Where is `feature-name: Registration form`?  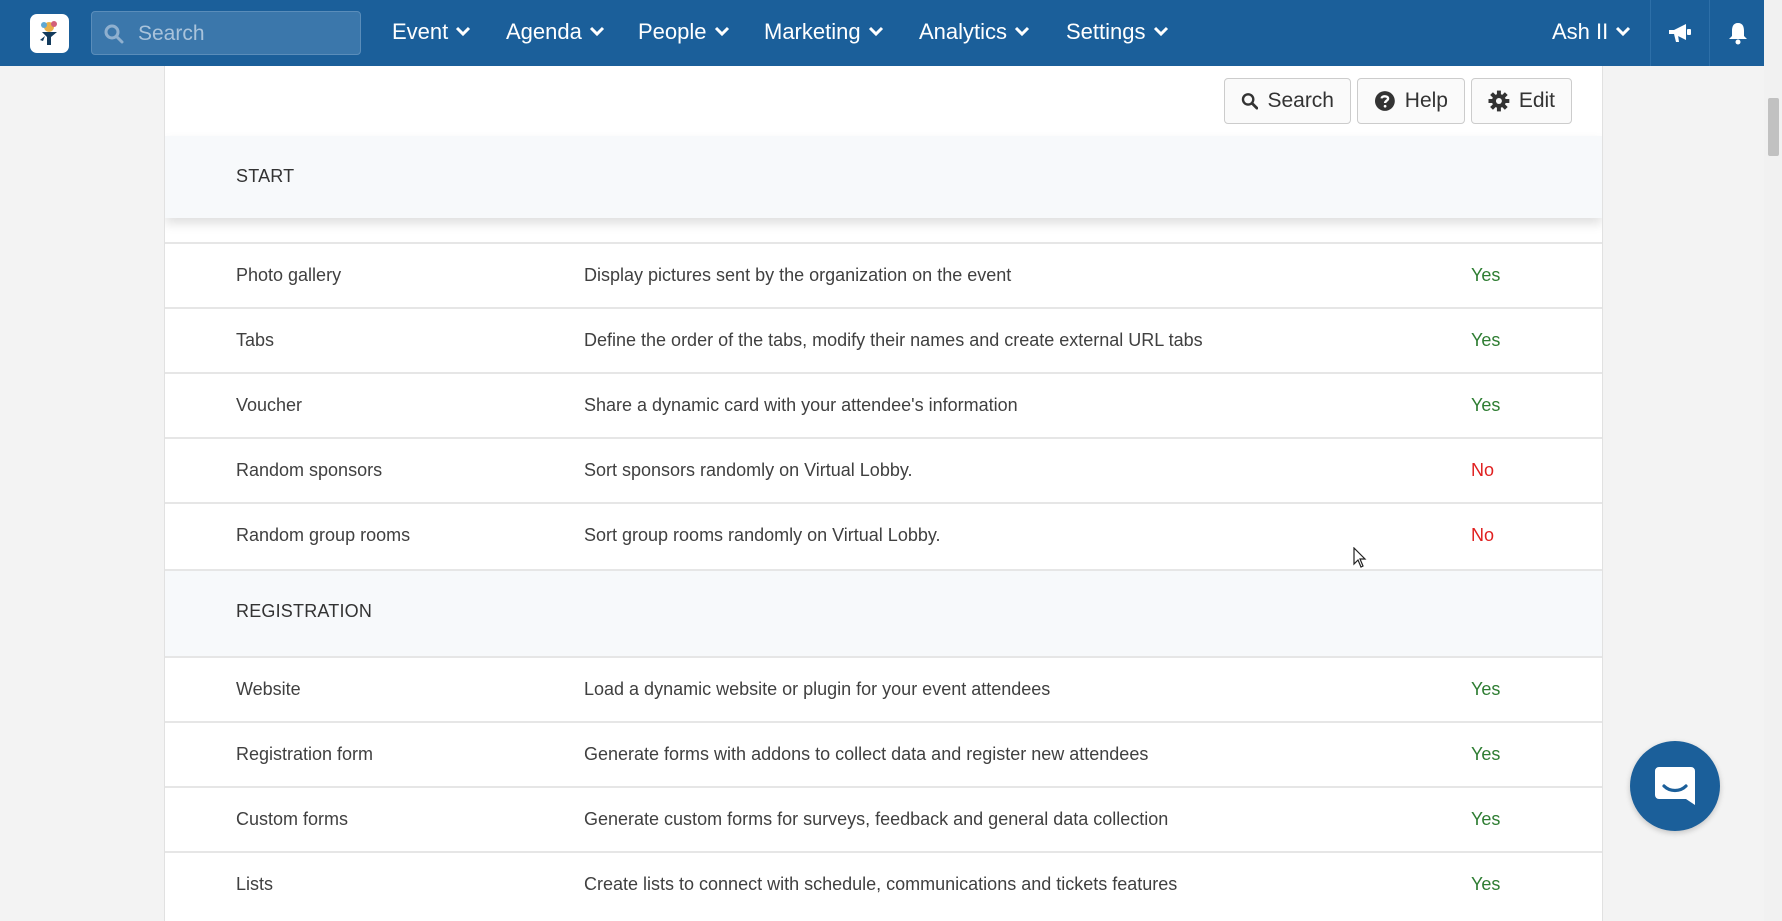 feature-name: Registration form is located at coordinates (305, 754).